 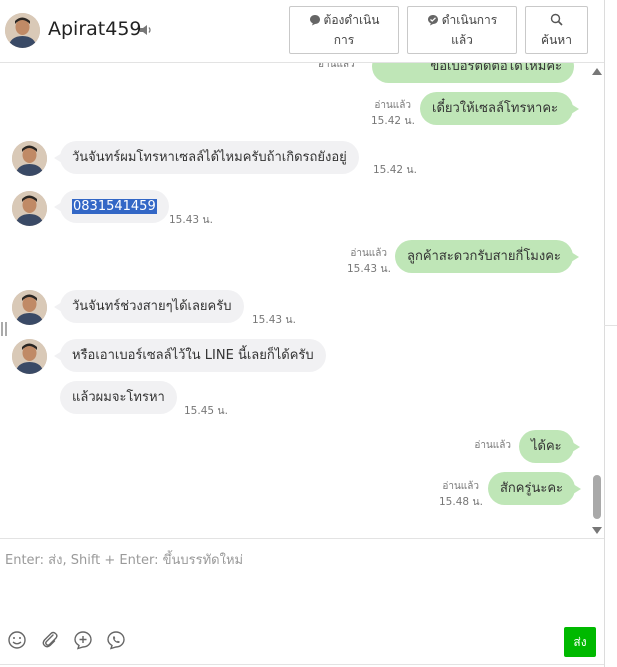 I want to click on emoji-icon, so click(x=17, y=640).